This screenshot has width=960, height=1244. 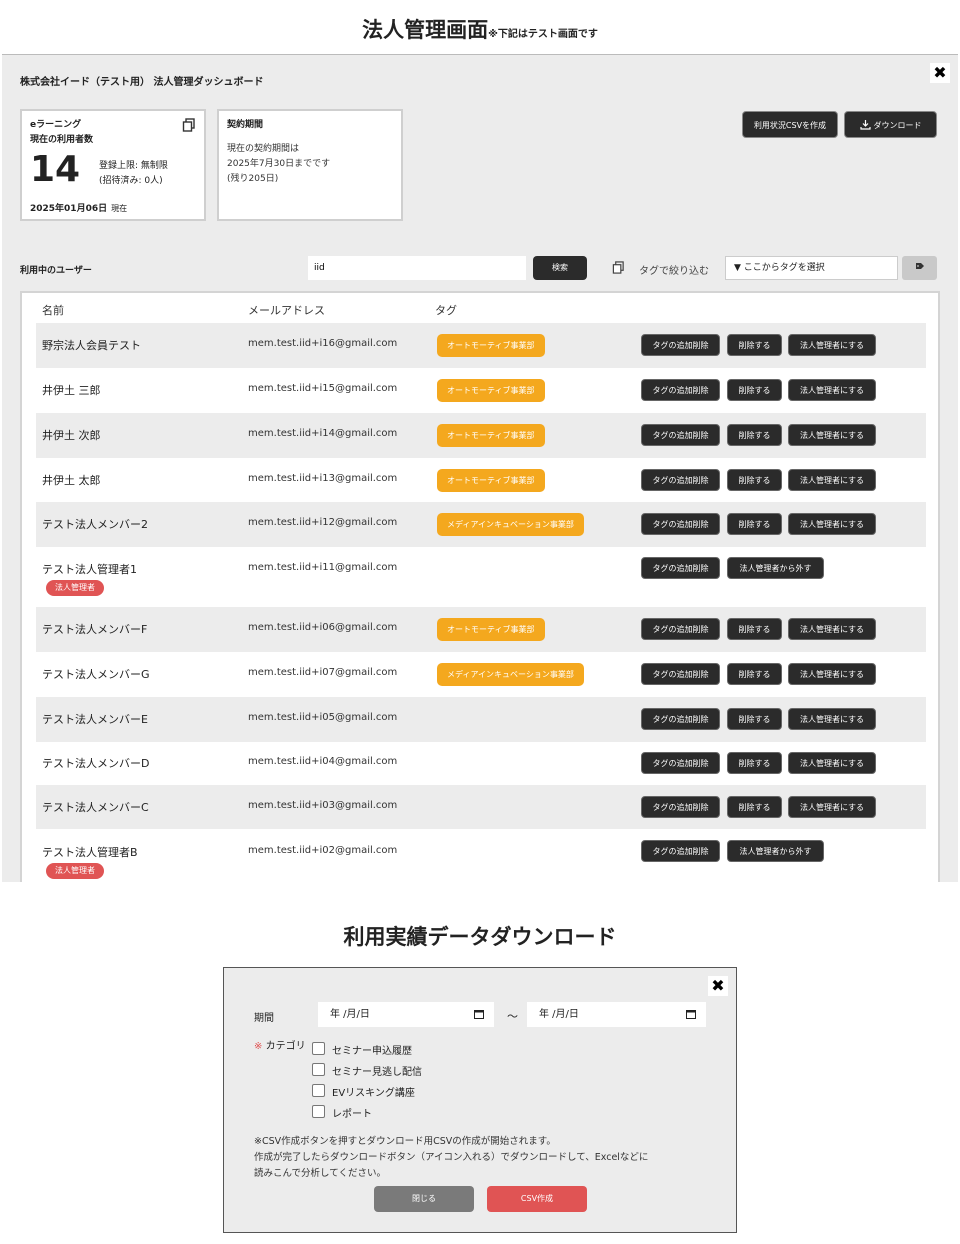 What do you see at coordinates (53, 310) in the screenshot?
I see `header-name: 名前` at bounding box center [53, 310].